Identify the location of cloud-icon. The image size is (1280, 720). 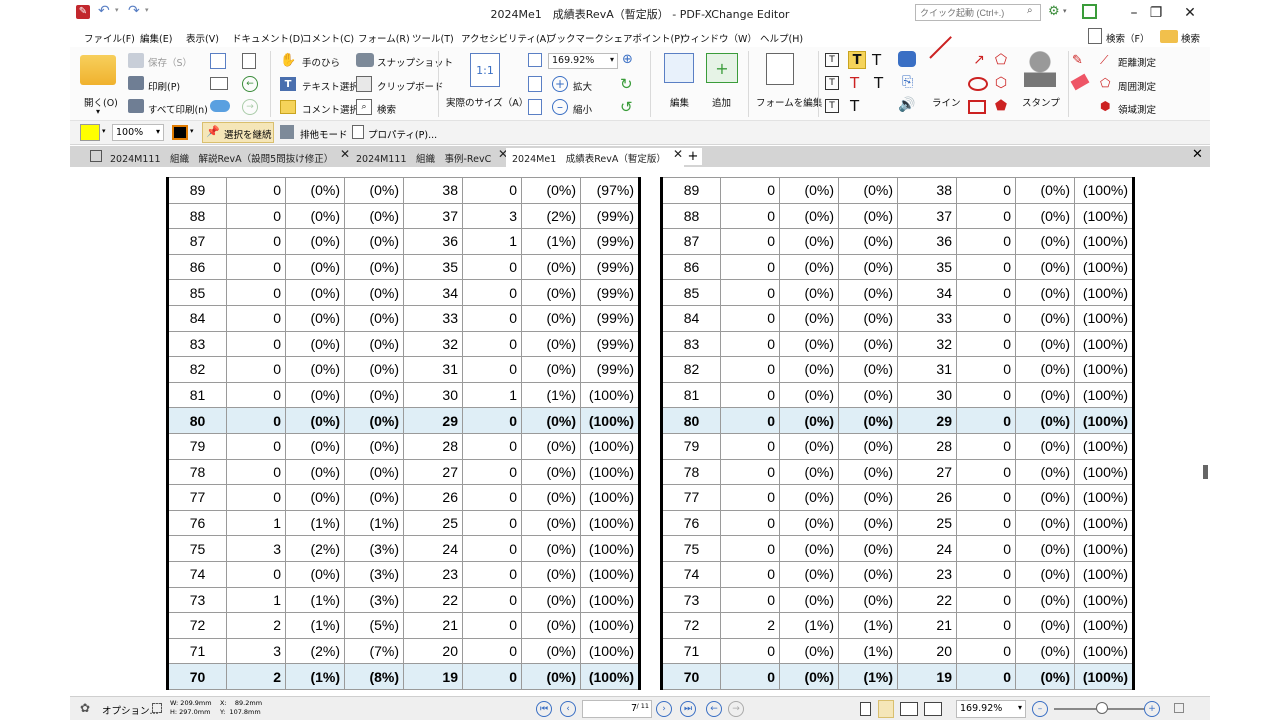
(220, 106).